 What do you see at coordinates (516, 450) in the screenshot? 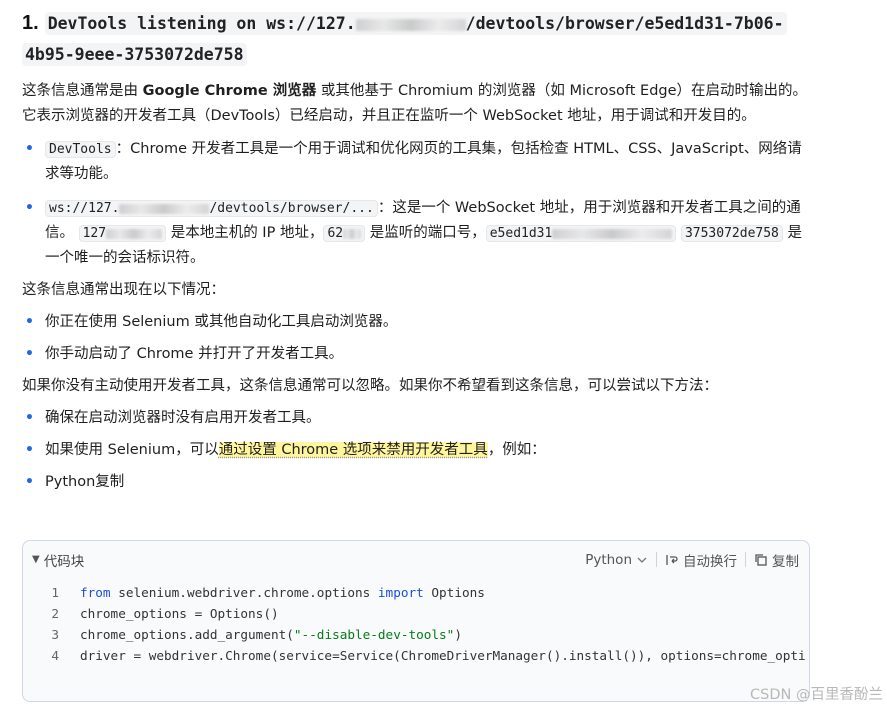
I see `list-item-text: ，例如：` at bounding box center [516, 450].